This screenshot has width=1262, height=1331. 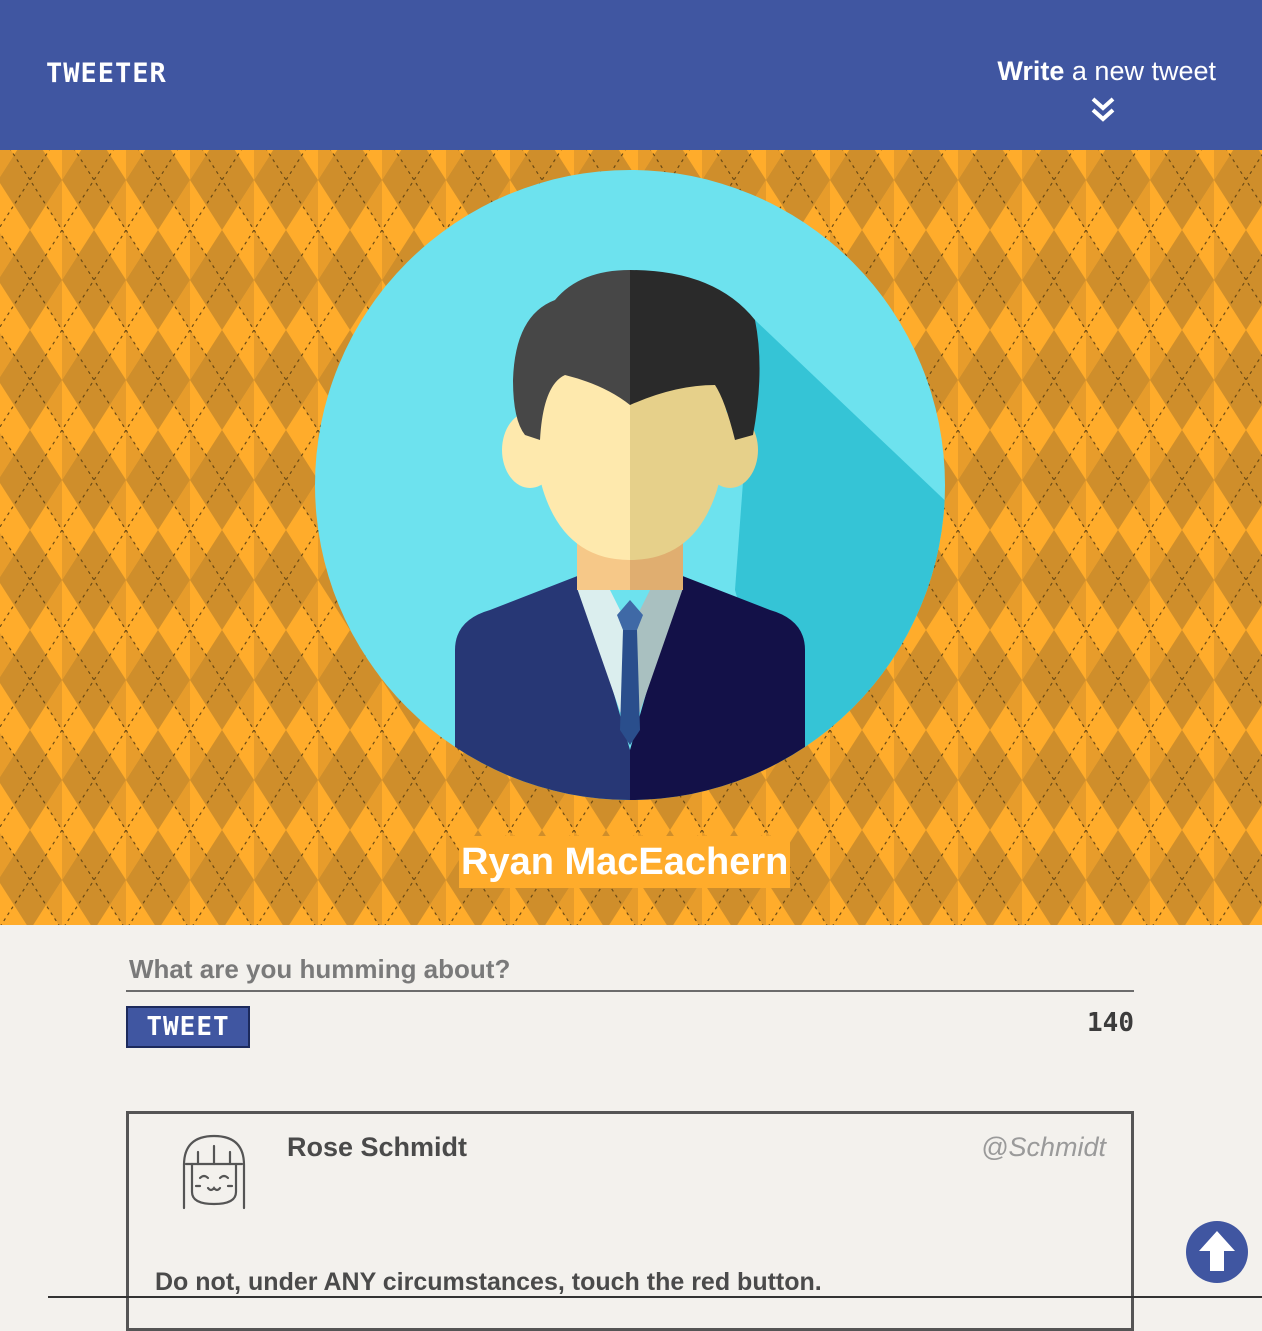 What do you see at coordinates (377, 1147) in the screenshot?
I see `tweet-author-name: Rose Schmidt` at bounding box center [377, 1147].